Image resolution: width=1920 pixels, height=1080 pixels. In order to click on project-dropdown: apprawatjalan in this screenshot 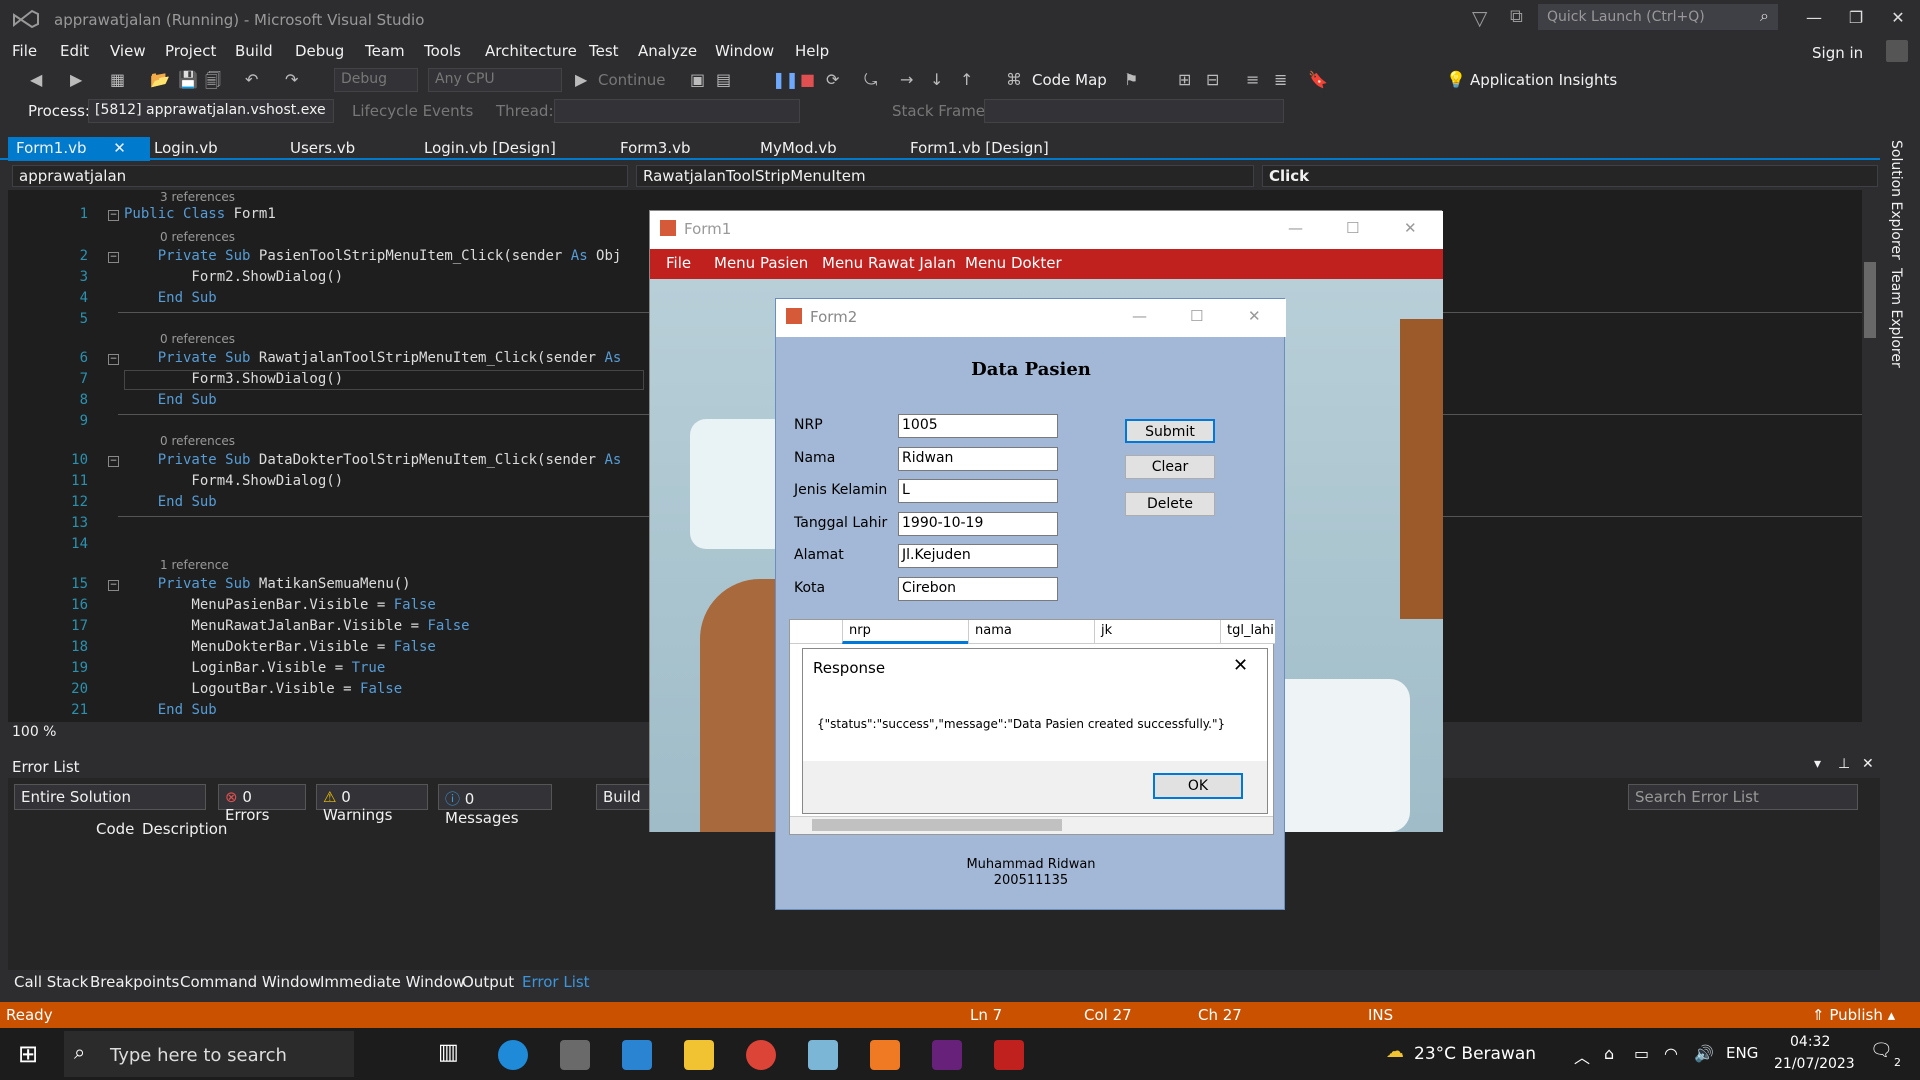, I will do `click(320, 176)`.